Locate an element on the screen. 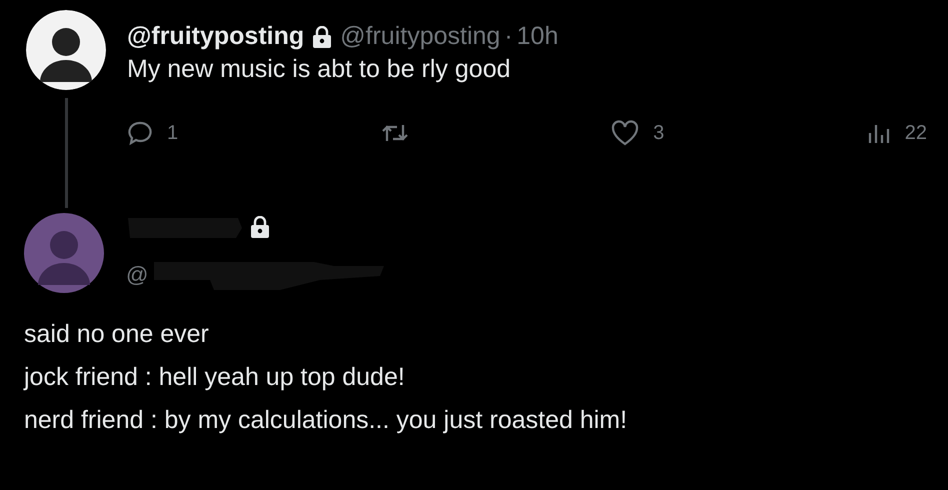 The image size is (948, 490). reply-text: said no one ever is located at coordinates (117, 334).